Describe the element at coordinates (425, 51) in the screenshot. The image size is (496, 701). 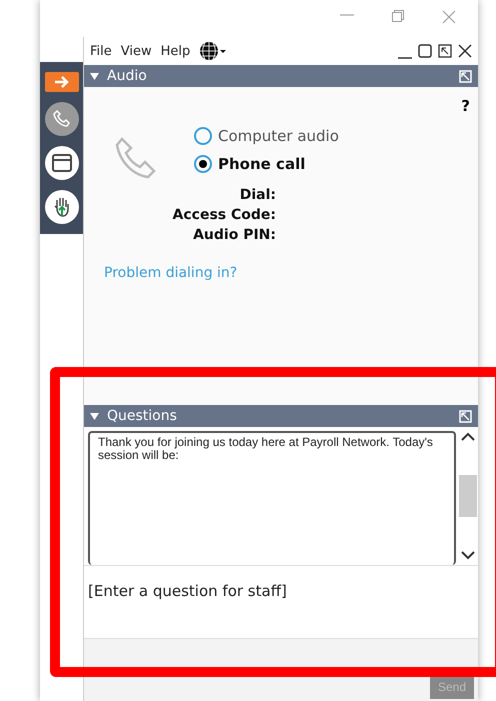
I see `maximize-icon` at that location.